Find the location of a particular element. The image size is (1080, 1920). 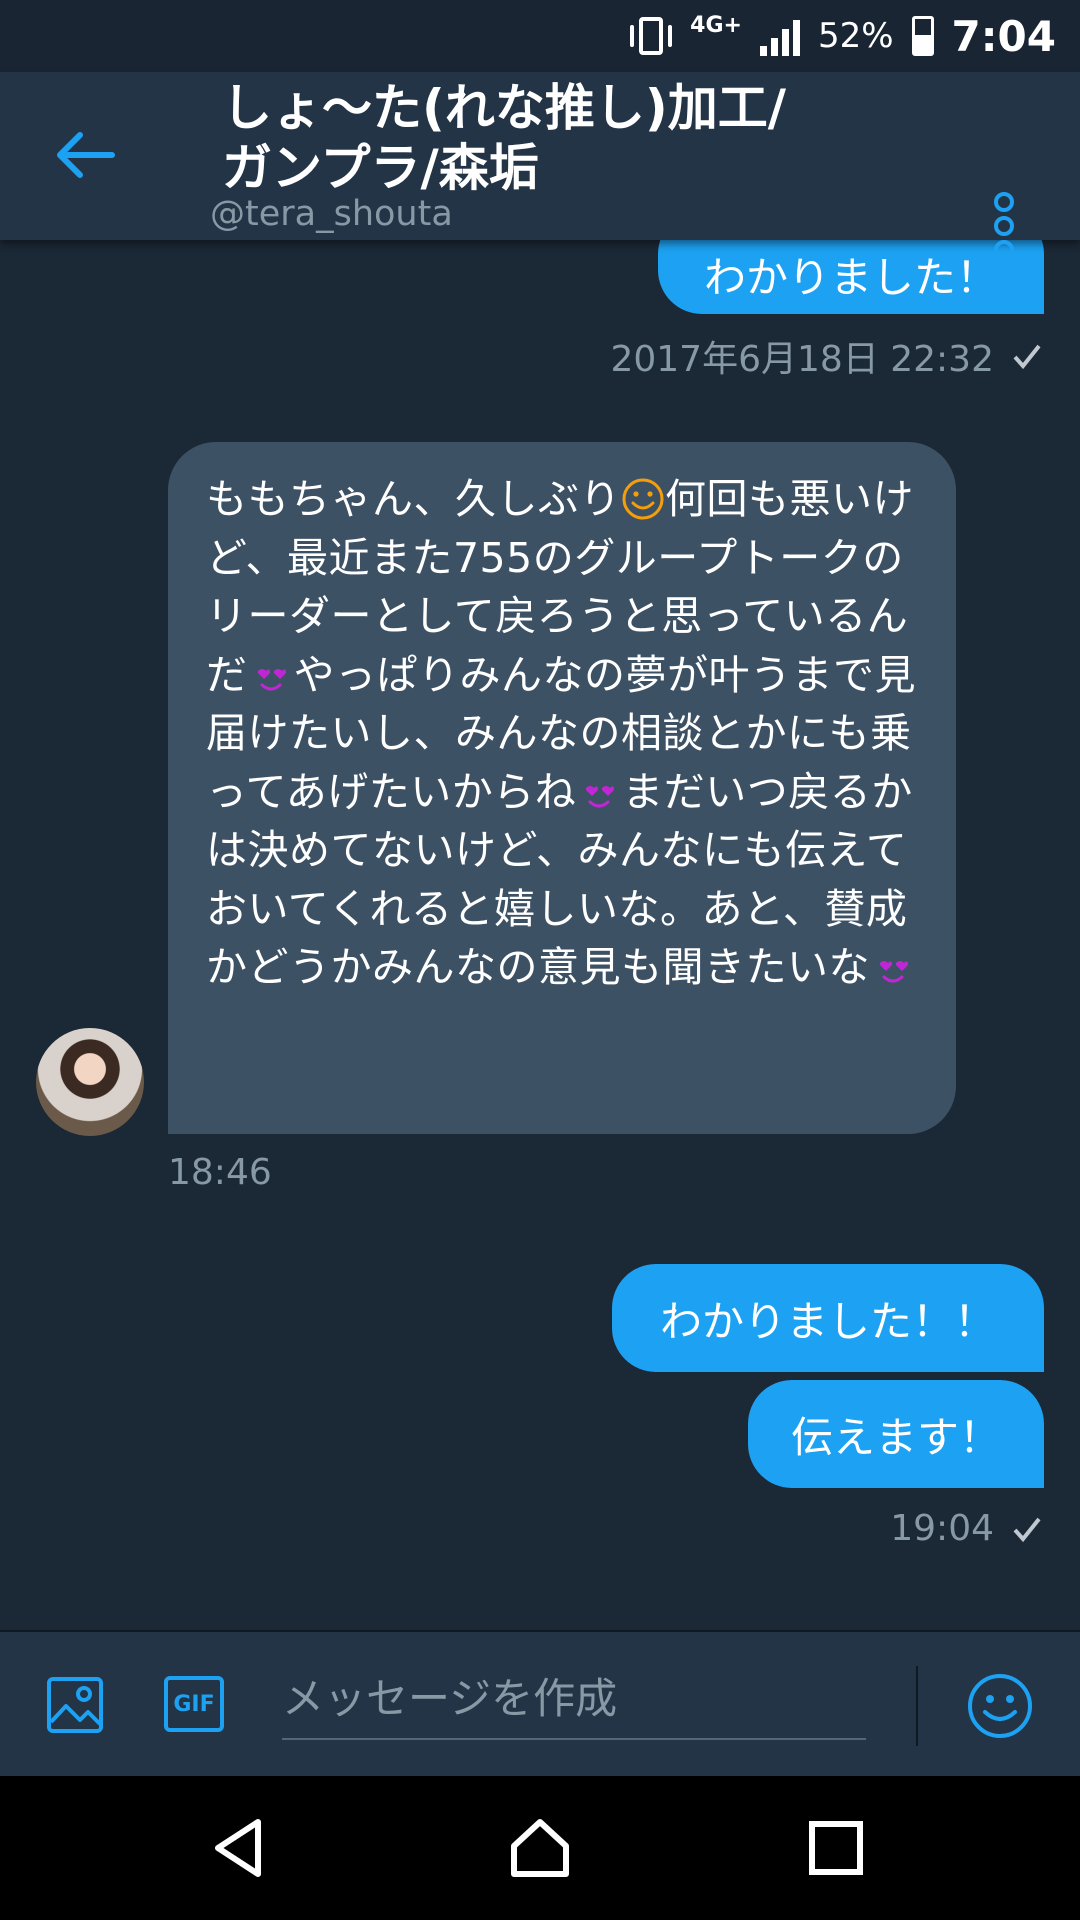

battery-percent: 52% is located at coordinates (855, 36).